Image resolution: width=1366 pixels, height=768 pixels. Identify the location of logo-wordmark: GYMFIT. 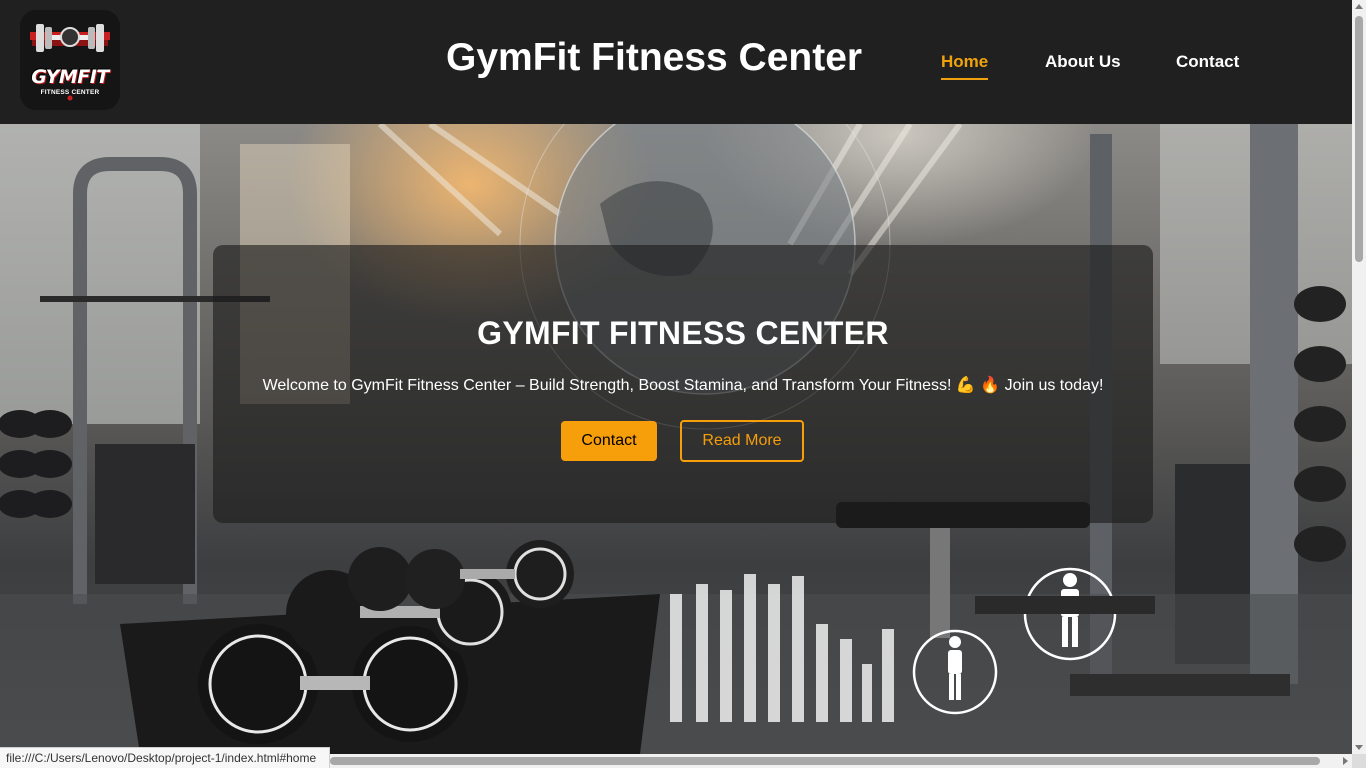
(70, 77).